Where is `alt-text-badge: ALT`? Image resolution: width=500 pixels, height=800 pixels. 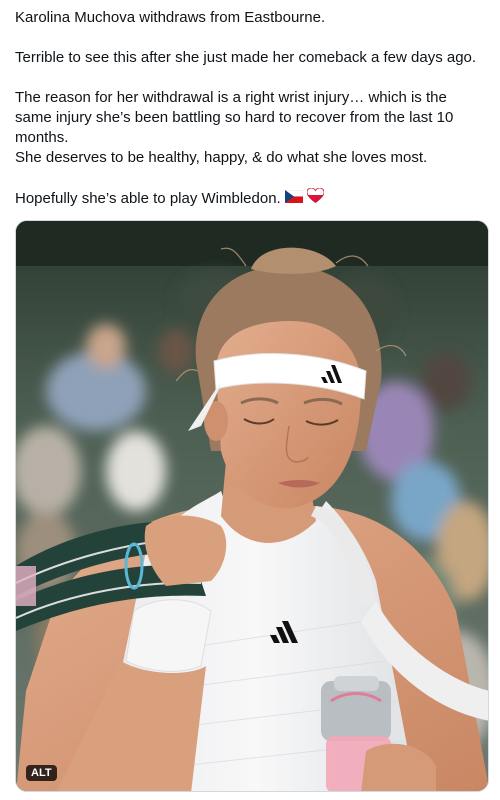
alt-text-badge: ALT is located at coordinates (41, 773).